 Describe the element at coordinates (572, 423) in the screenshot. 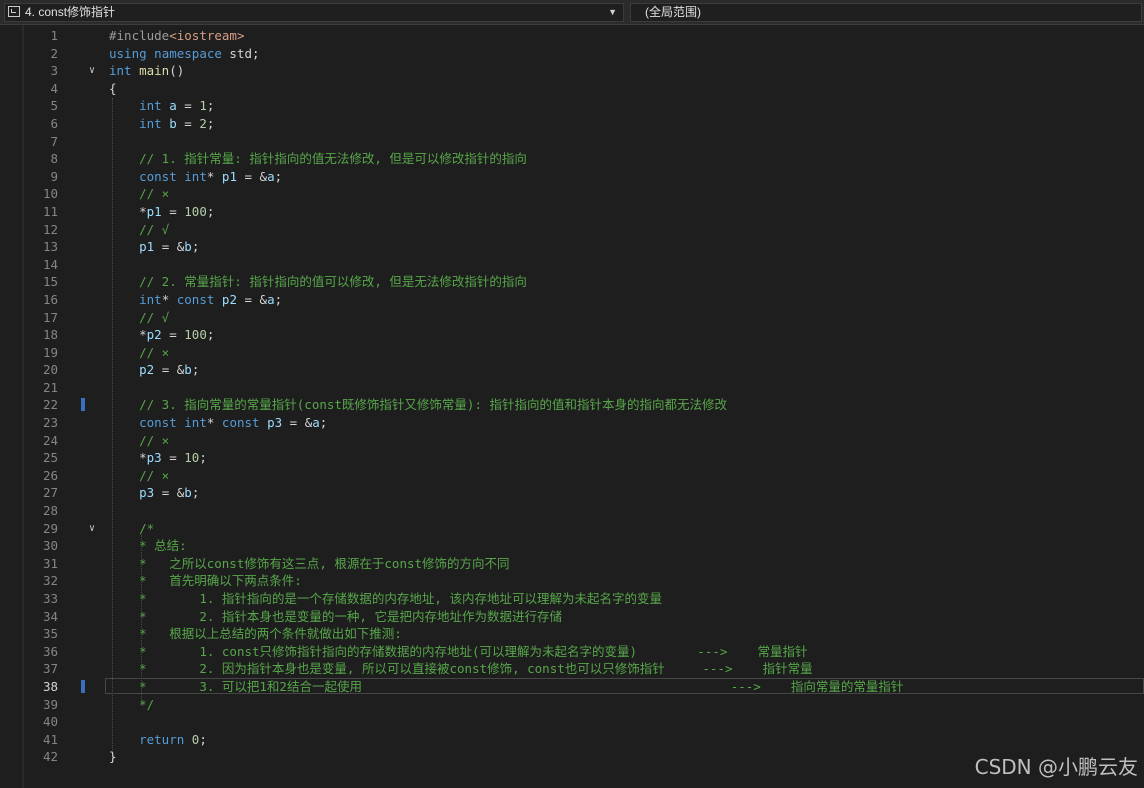

I see `code-line: 23 const int* const p3 = &a;` at that location.